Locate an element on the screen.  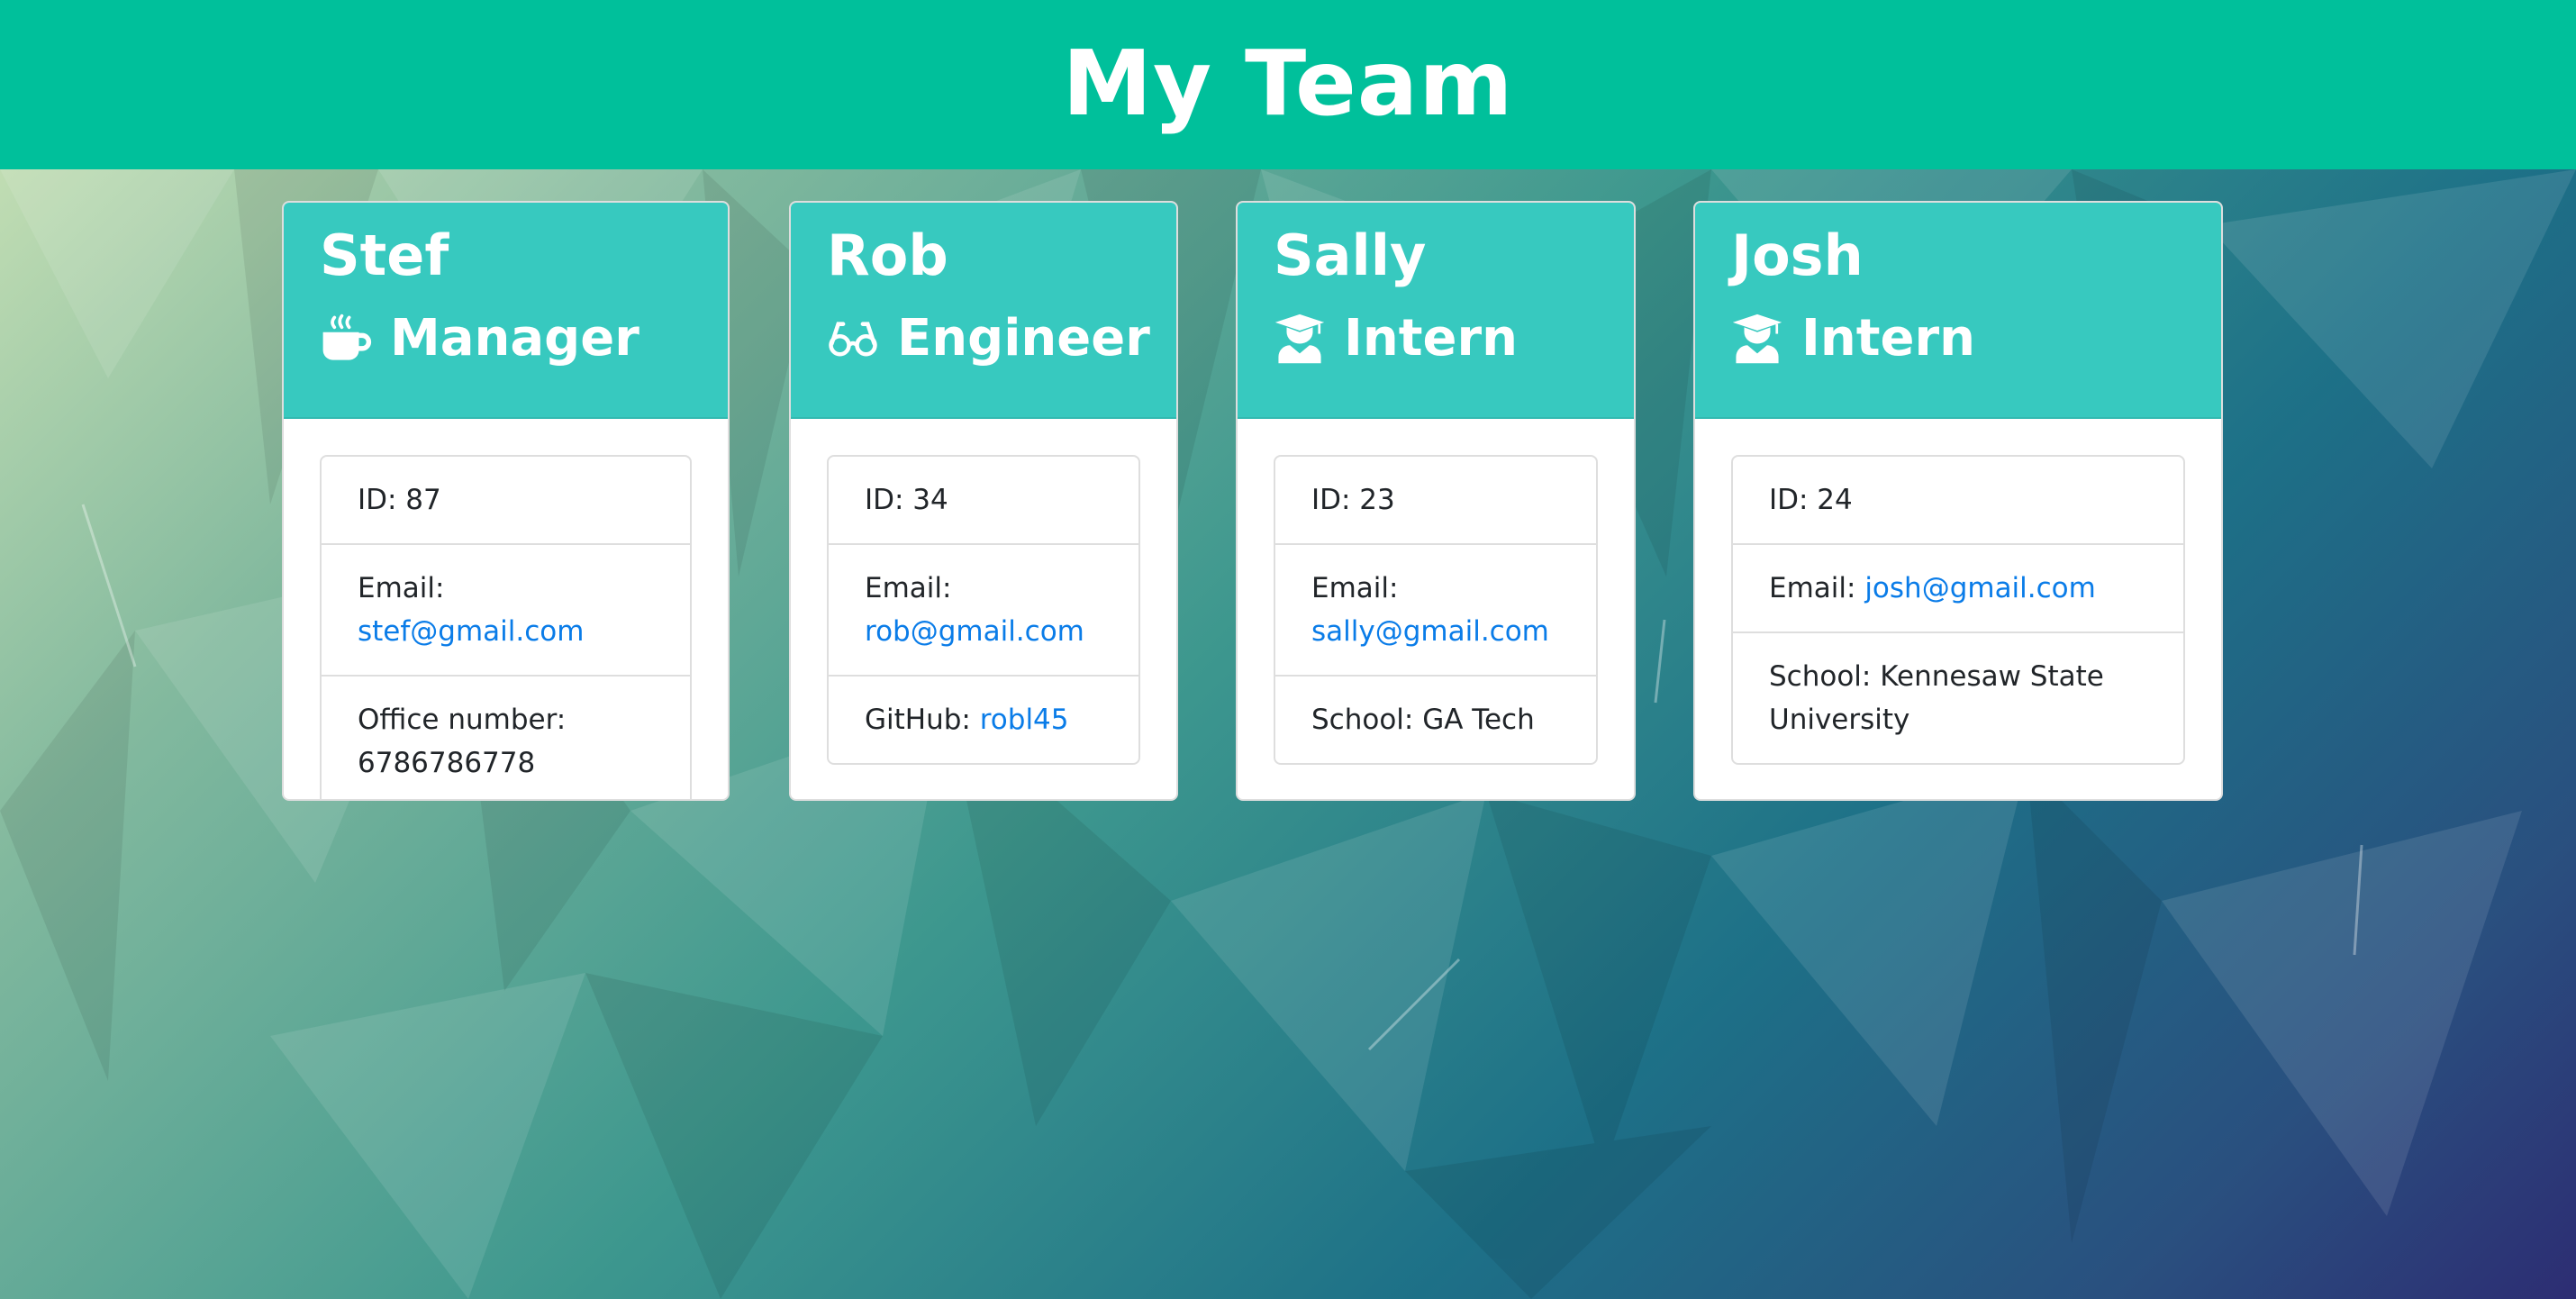
employee-id: ID: 23 is located at coordinates (1435, 501).